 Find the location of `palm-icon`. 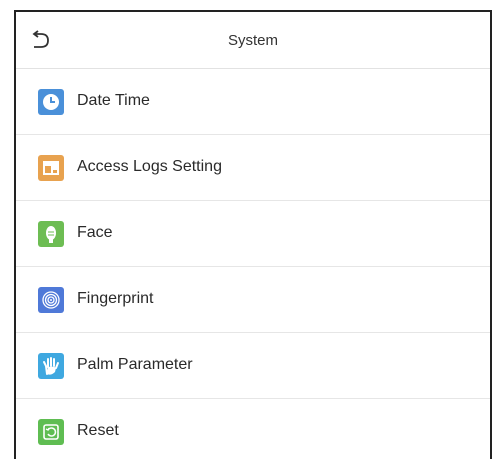

palm-icon is located at coordinates (51, 366).